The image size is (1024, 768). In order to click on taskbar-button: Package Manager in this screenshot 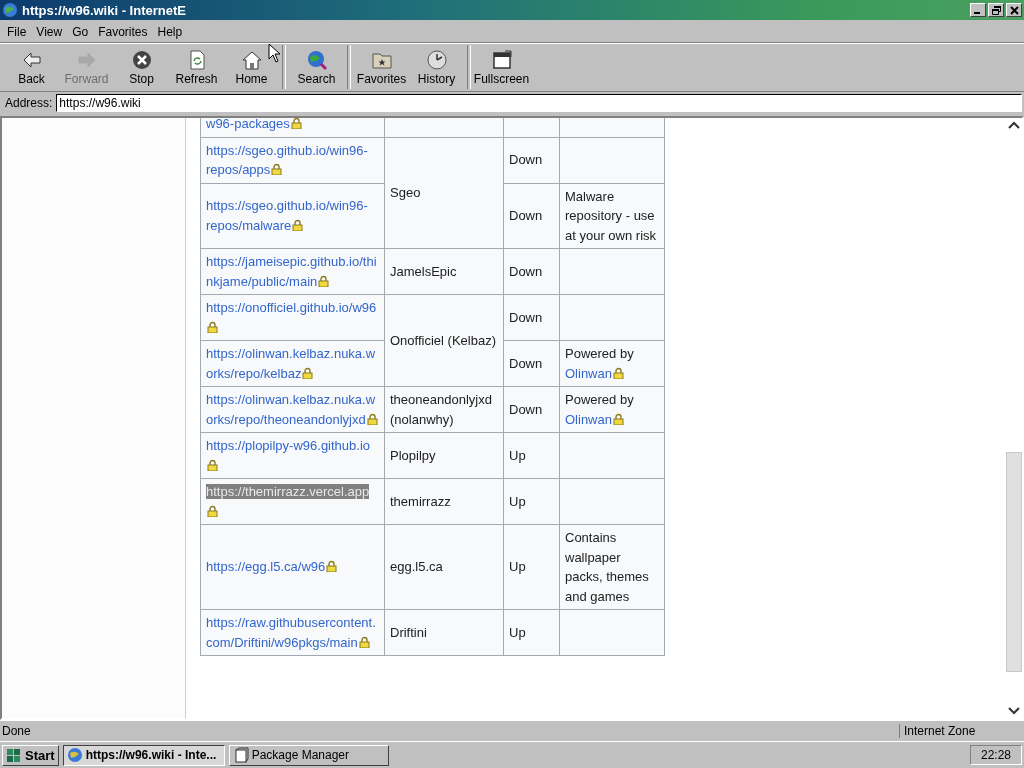, I will do `click(308, 755)`.